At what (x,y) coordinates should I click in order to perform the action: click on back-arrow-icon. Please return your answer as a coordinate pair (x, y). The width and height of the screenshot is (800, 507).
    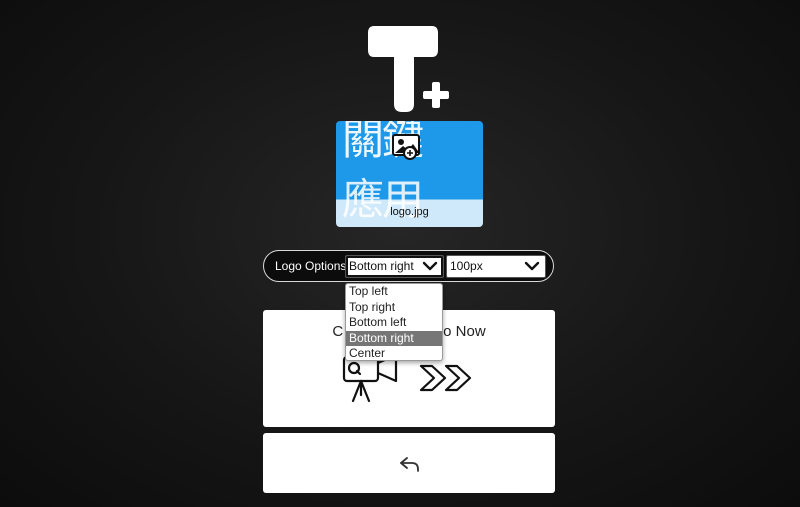
    Looking at the image, I should click on (410, 464).